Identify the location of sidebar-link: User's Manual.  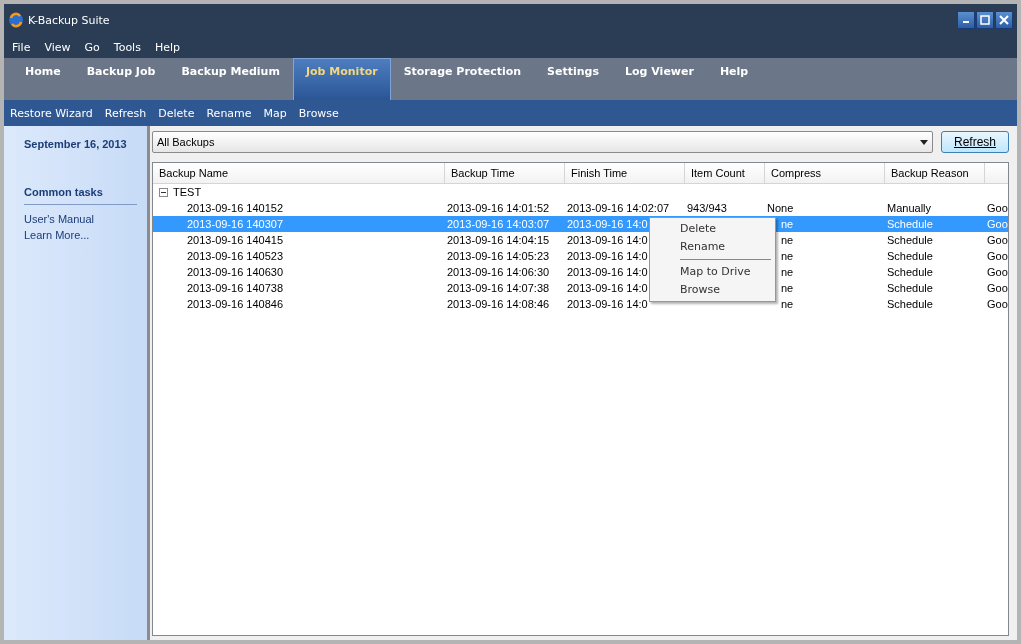
(85, 219).